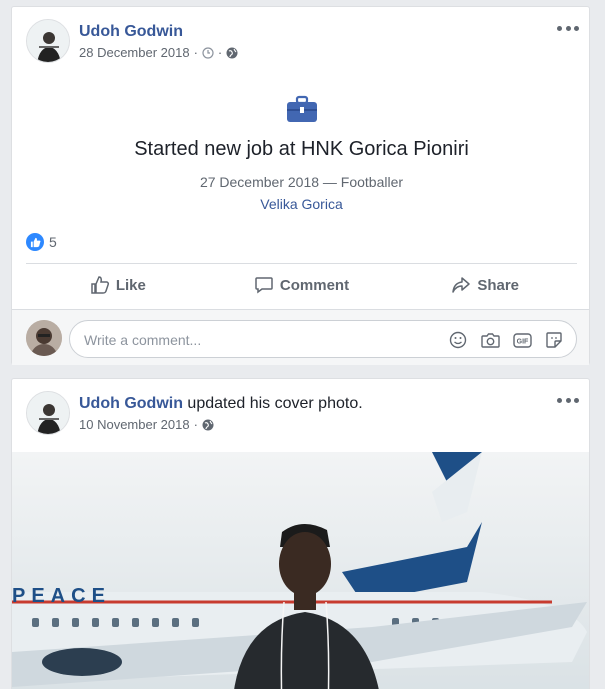 The image size is (605, 689). What do you see at coordinates (461, 285) in the screenshot?
I see `share-arrow-icon` at bounding box center [461, 285].